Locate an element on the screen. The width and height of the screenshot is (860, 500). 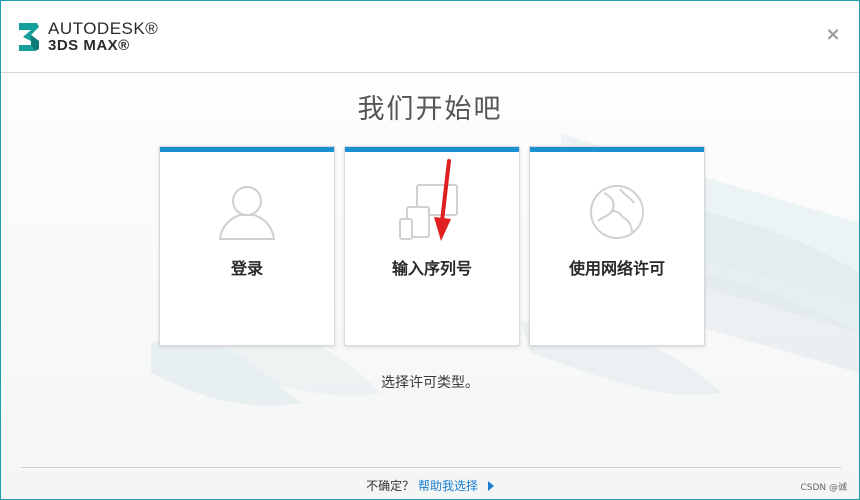
footer-divider is located at coordinates (431, 467).